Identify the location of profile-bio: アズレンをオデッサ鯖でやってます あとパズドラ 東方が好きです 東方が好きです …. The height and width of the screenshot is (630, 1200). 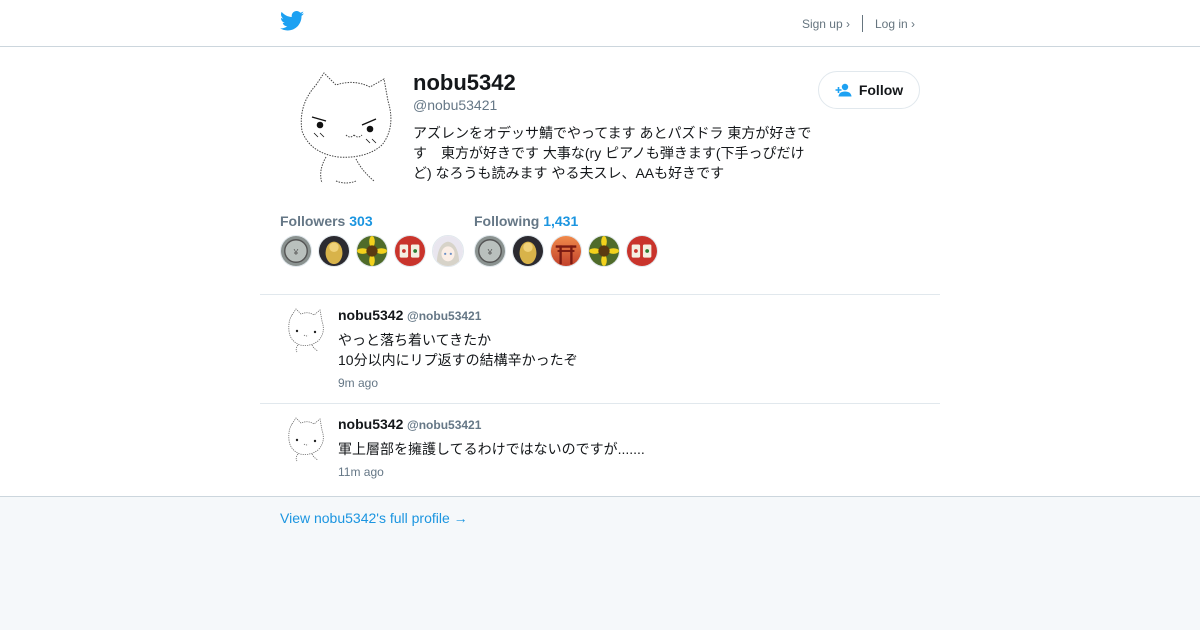
(612, 153).